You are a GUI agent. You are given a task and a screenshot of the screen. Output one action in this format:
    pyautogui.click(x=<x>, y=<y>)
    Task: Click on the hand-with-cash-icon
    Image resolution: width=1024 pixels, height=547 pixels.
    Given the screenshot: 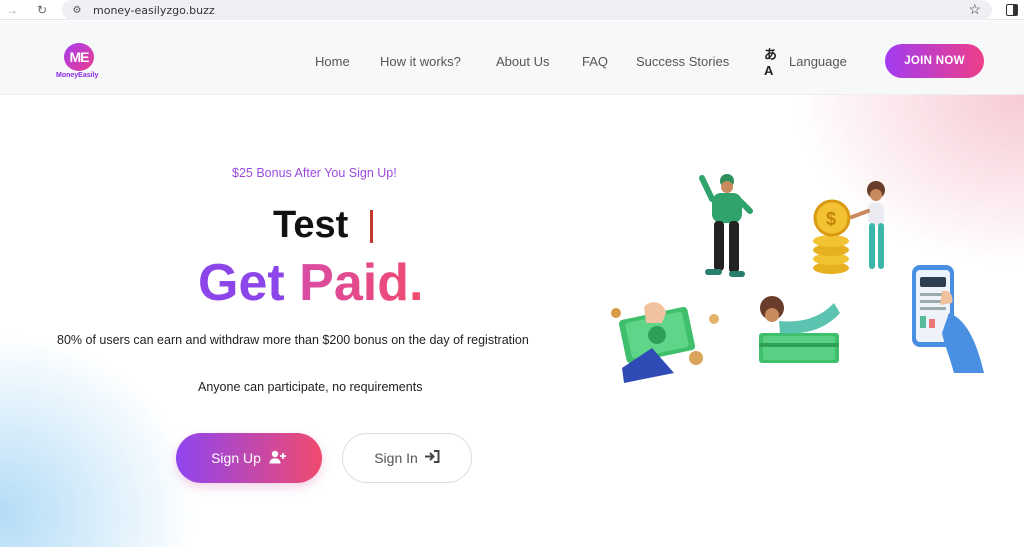 What is the action you would take?
    pyautogui.click(x=665, y=342)
    